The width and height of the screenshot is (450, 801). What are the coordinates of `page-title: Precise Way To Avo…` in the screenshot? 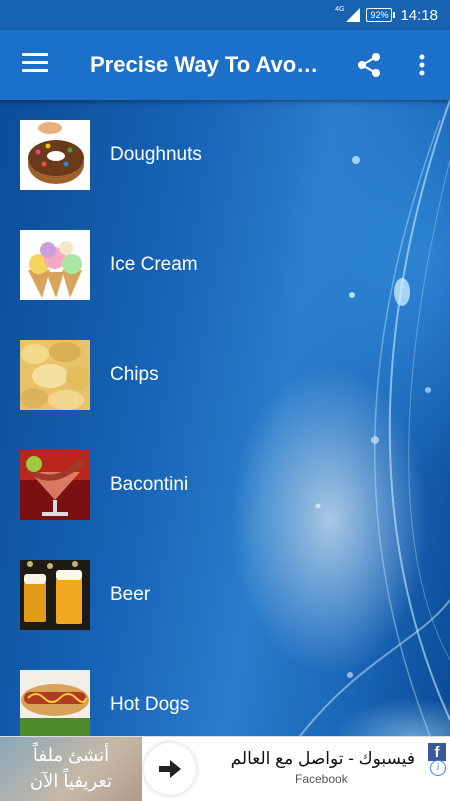 It's located at (204, 64).